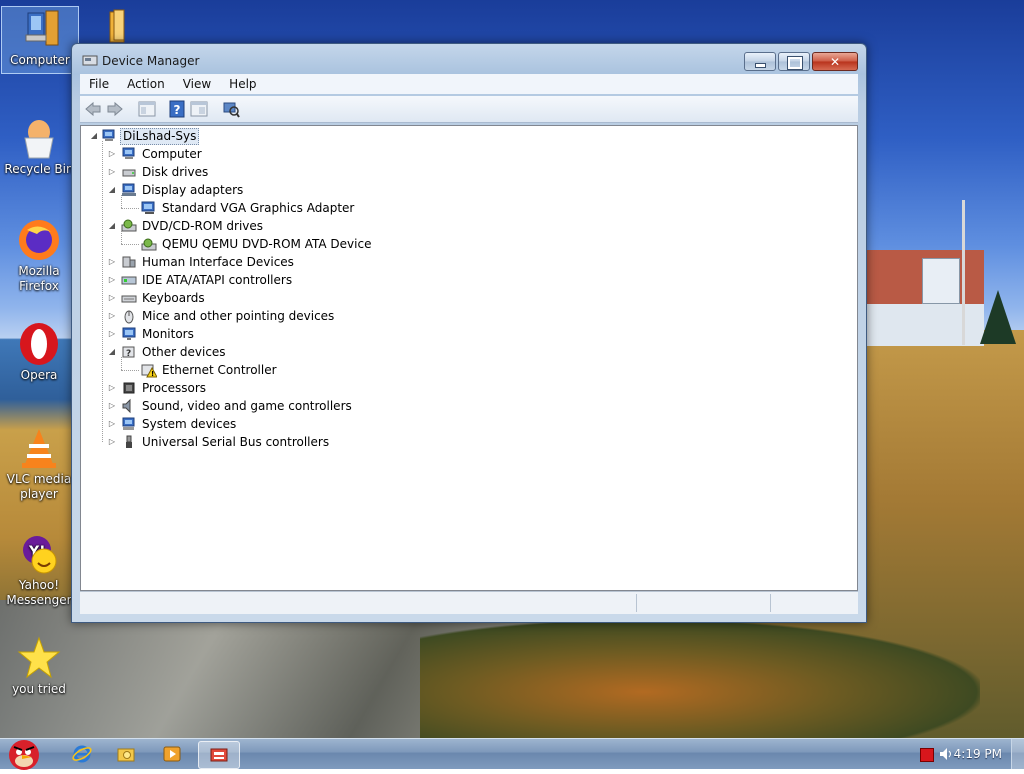 Image resolution: width=1024 pixels, height=774 pixels. What do you see at coordinates (147, 109) in the screenshot?
I see `properties-pane-icon` at bounding box center [147, 109].